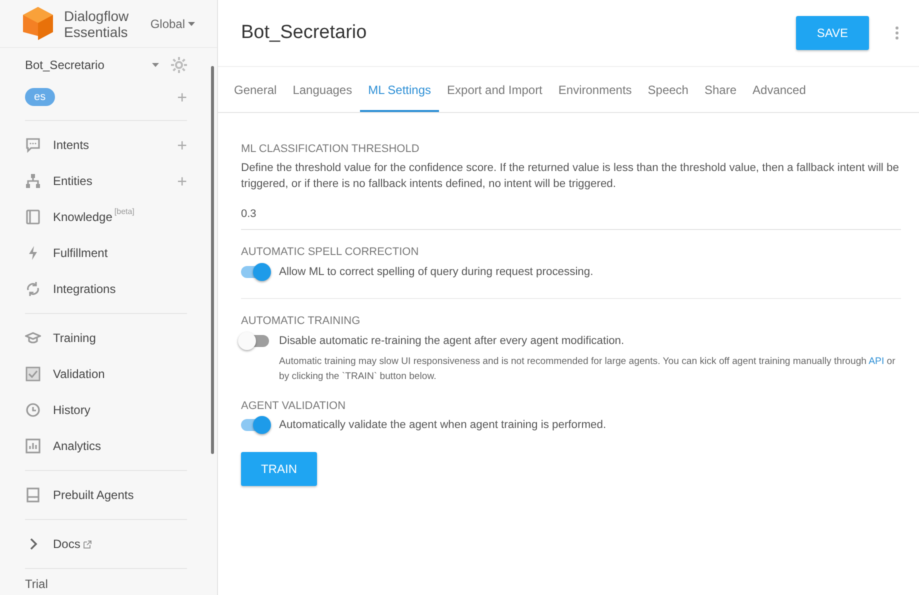 The height and width of the screenshot is (595, 919). Describe the element at coordinates (80, 253) in the screenshot. I see `sidebar-item: Fulfillment` at that location.